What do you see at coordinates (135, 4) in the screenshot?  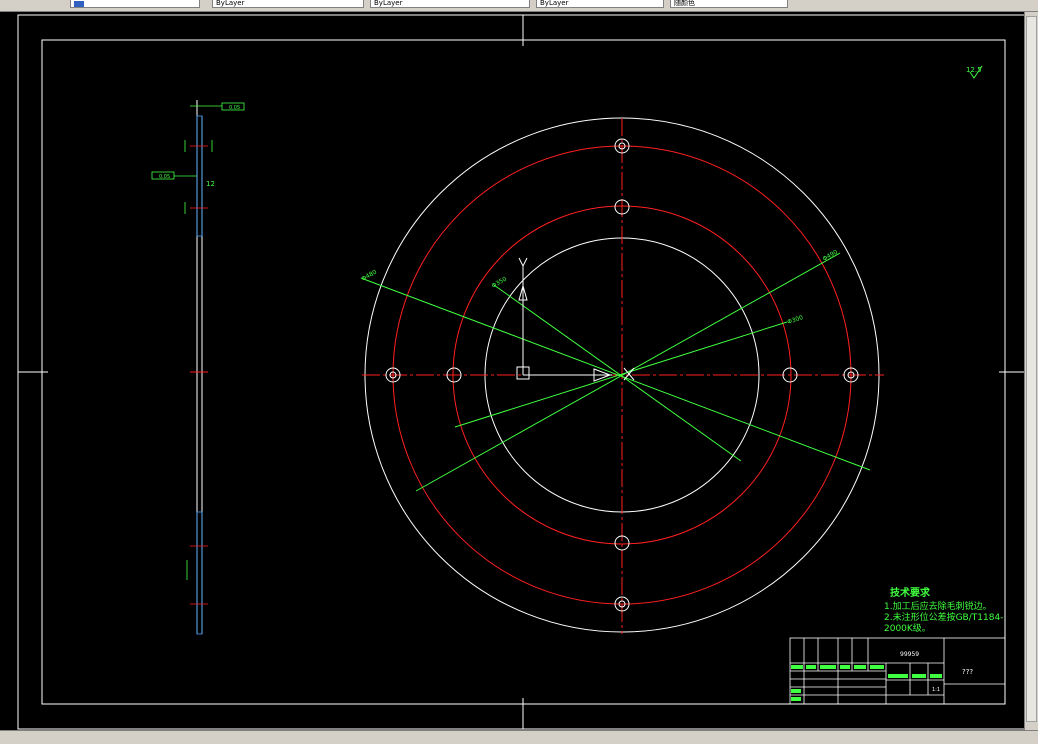 I see `layer-dropdown` at bounding box center [135, 4].